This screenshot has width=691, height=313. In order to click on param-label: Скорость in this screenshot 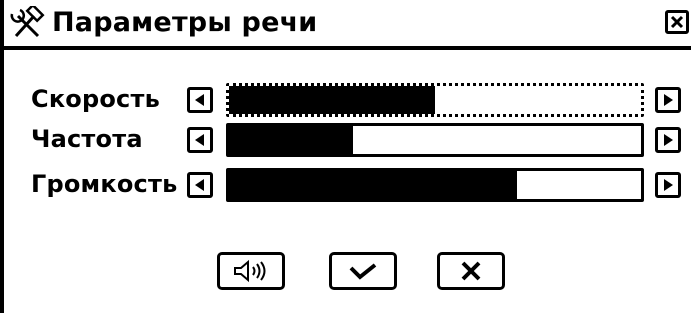, I will do `click(95, 99)`.